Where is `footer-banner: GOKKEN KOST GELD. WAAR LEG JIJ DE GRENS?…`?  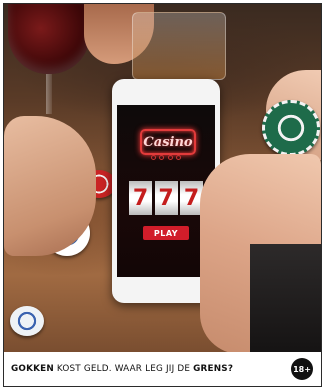 footer-banner: GOKKEN KOST GELD. WAAR LEG JIJ DE GRENS?… is located at coordinates (162, 369).